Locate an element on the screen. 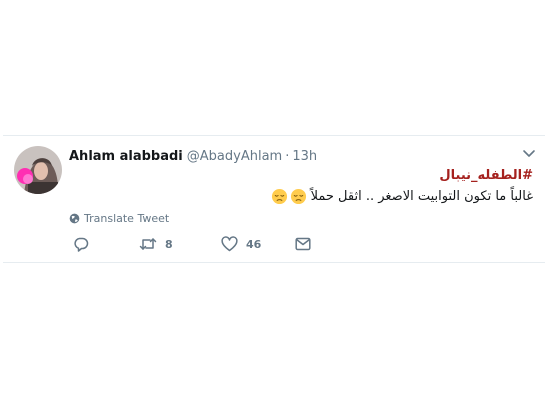 The image size is (550, 400). retweet-icon is located at coordinates (148, 244).